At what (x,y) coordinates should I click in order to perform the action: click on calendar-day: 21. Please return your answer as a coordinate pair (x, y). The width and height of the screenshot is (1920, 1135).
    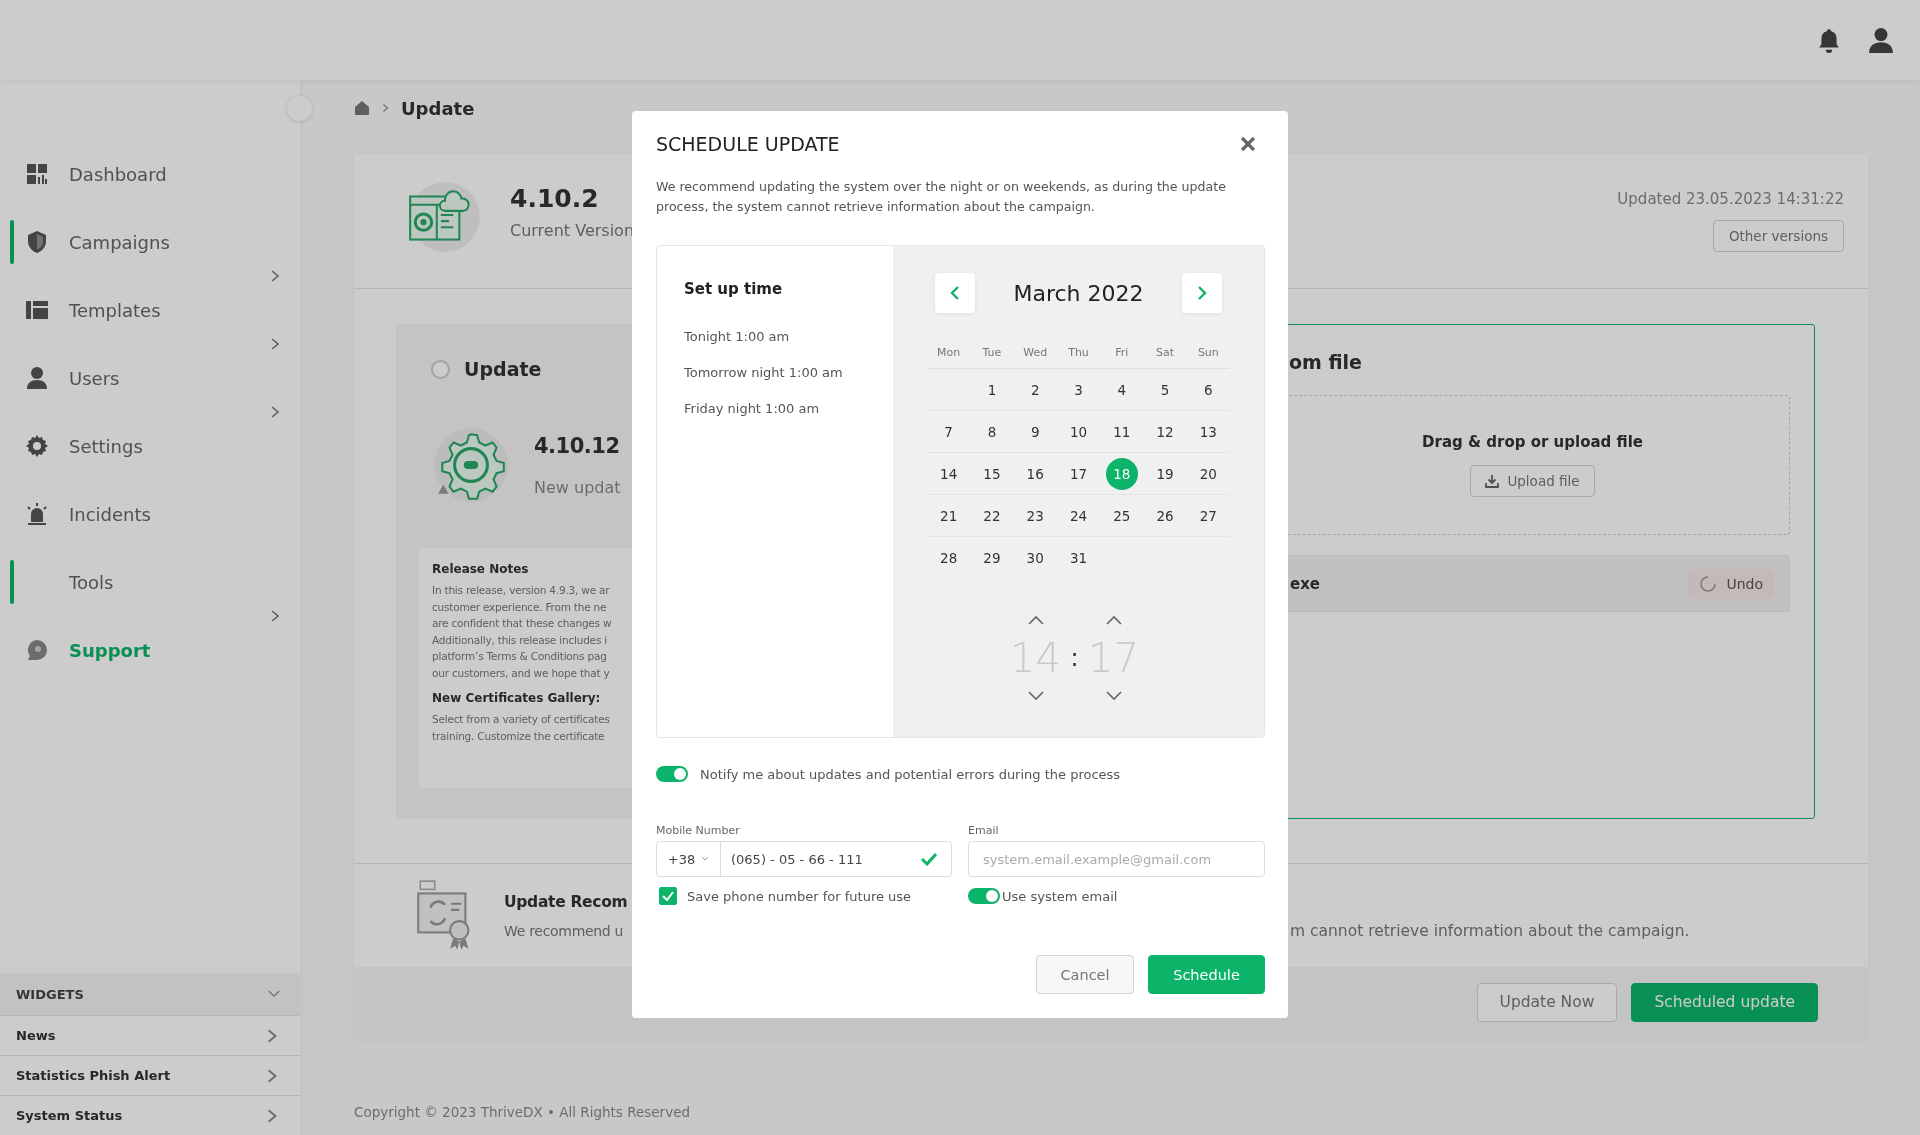
    Looking at the image, I should click on (948, 515).